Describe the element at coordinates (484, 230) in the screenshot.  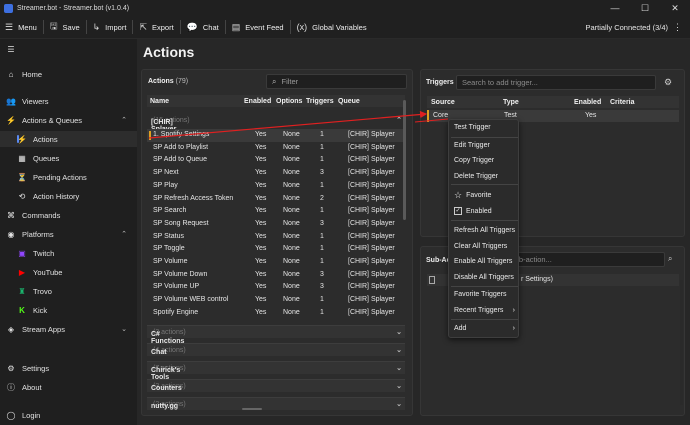
I see `menu-item-refresh-all-triggers: Refresh All Triggers` at that location.